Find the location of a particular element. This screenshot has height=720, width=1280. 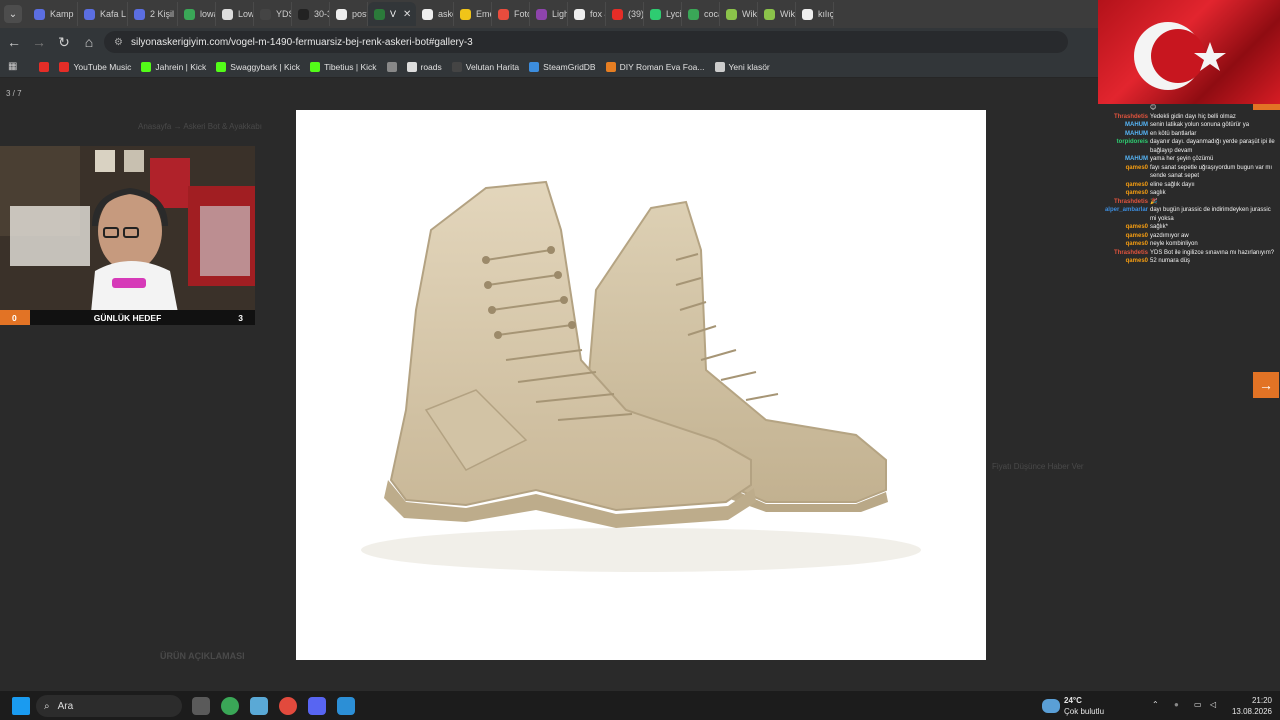

tab: Kamp is located at coordinates (53, 14).